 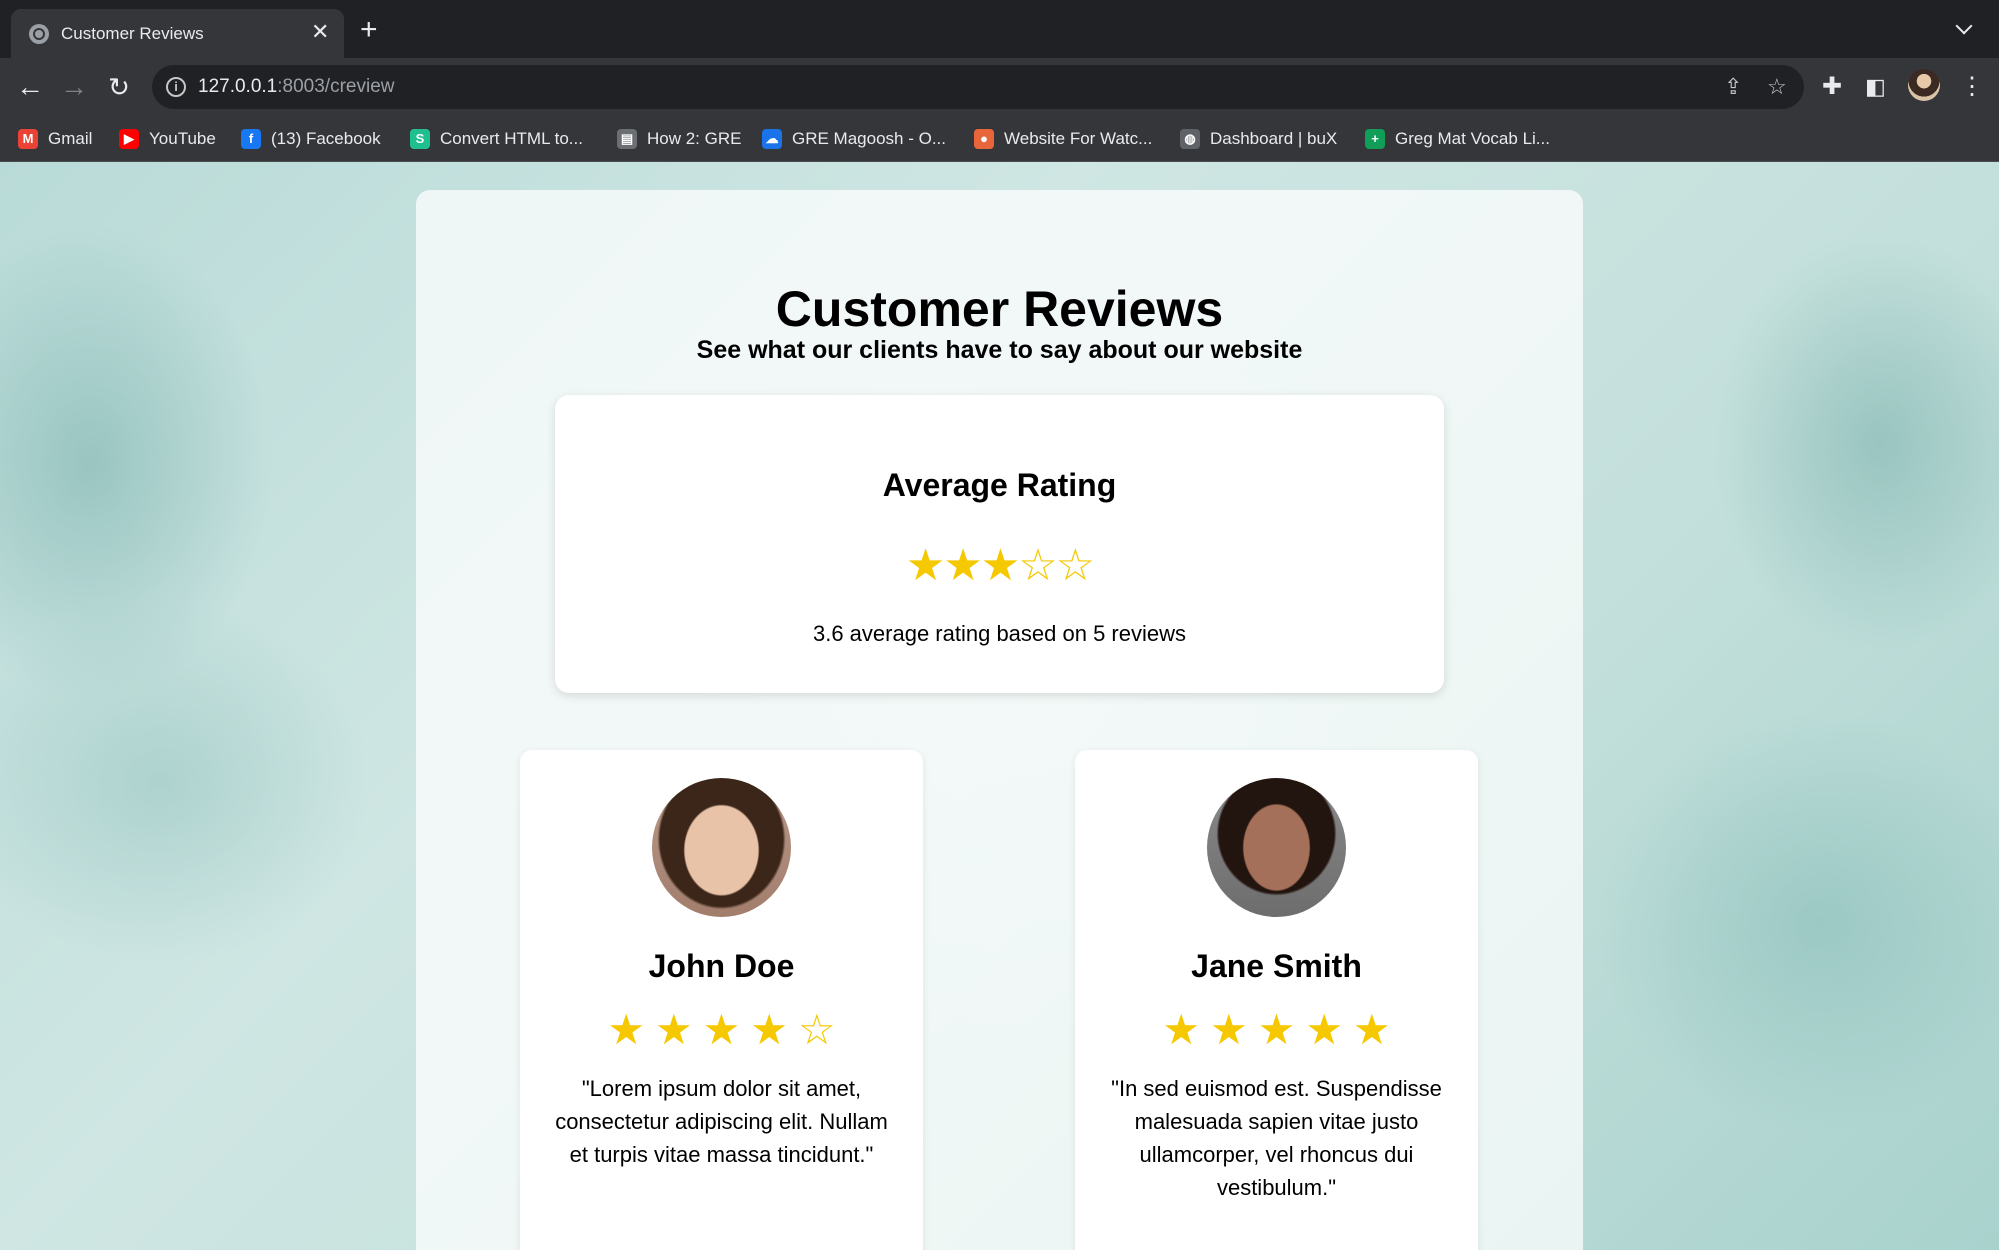 I want to click on bookmark-label: YouTube, so click(x=182, y=138).